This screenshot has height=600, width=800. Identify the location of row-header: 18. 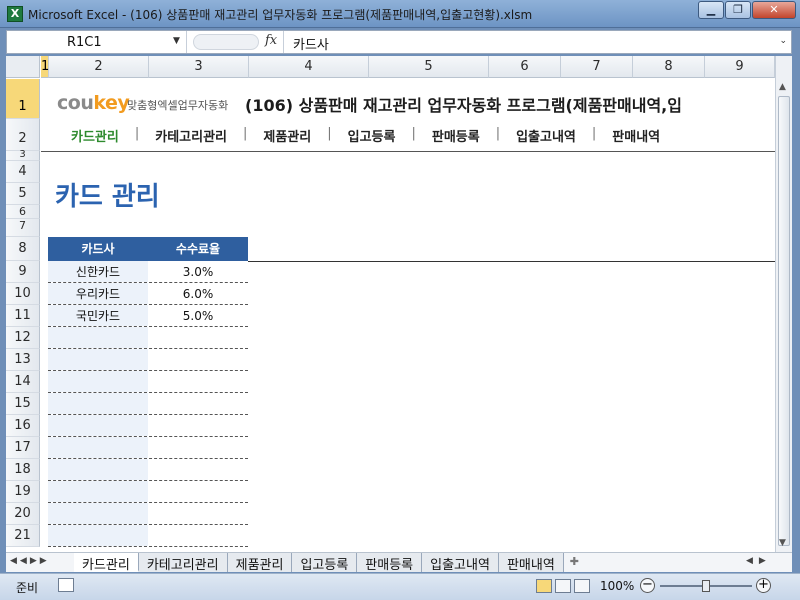
(23, 470).